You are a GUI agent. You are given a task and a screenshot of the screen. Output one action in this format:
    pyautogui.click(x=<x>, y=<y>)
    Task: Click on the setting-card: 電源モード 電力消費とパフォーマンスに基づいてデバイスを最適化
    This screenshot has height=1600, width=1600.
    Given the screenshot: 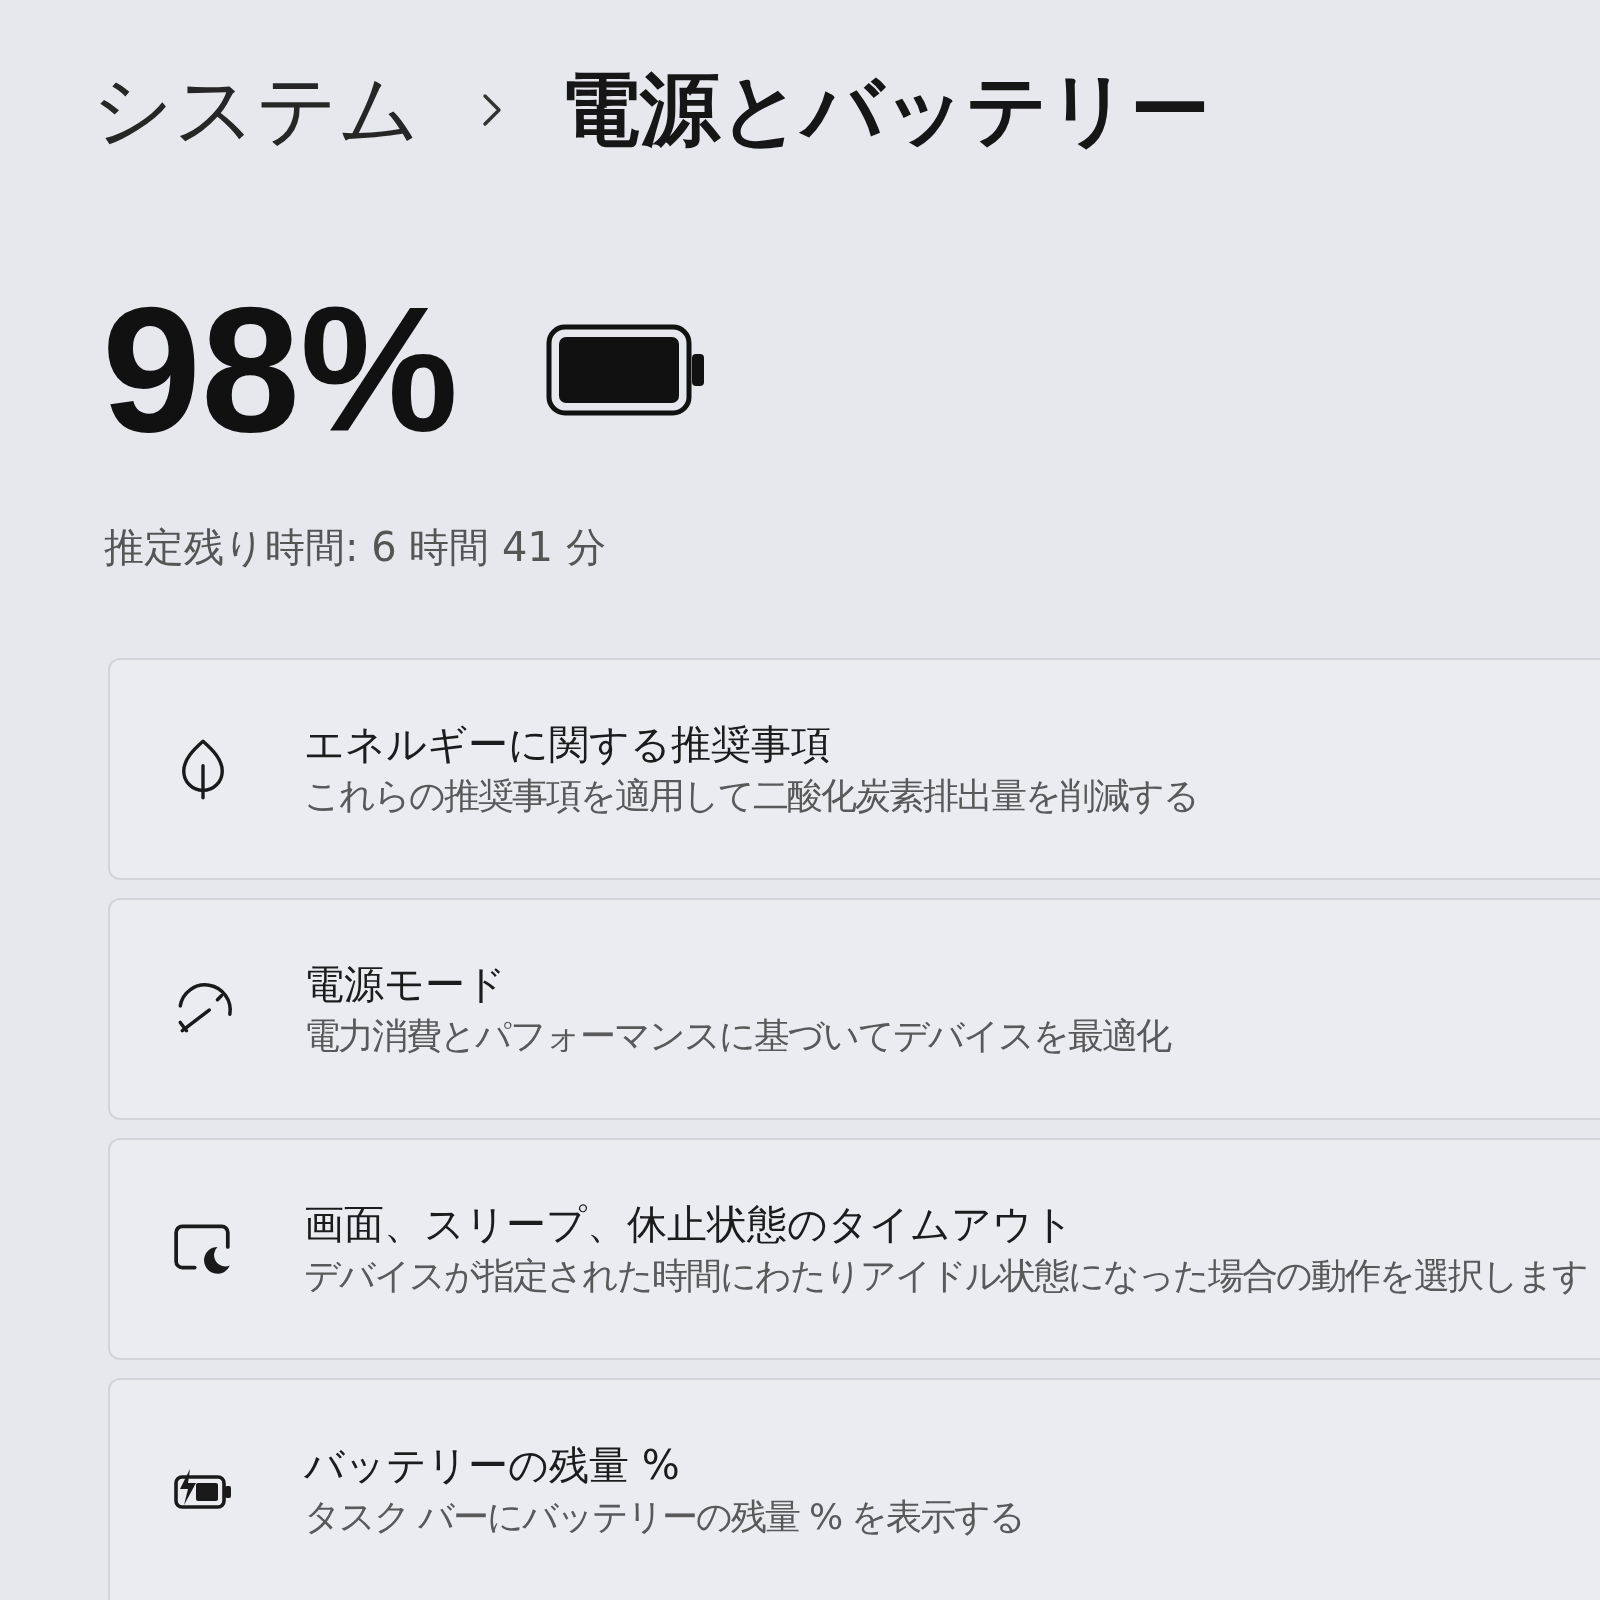 What is the action you would take?
    pyautogui.click(x=854, y=1009)
    